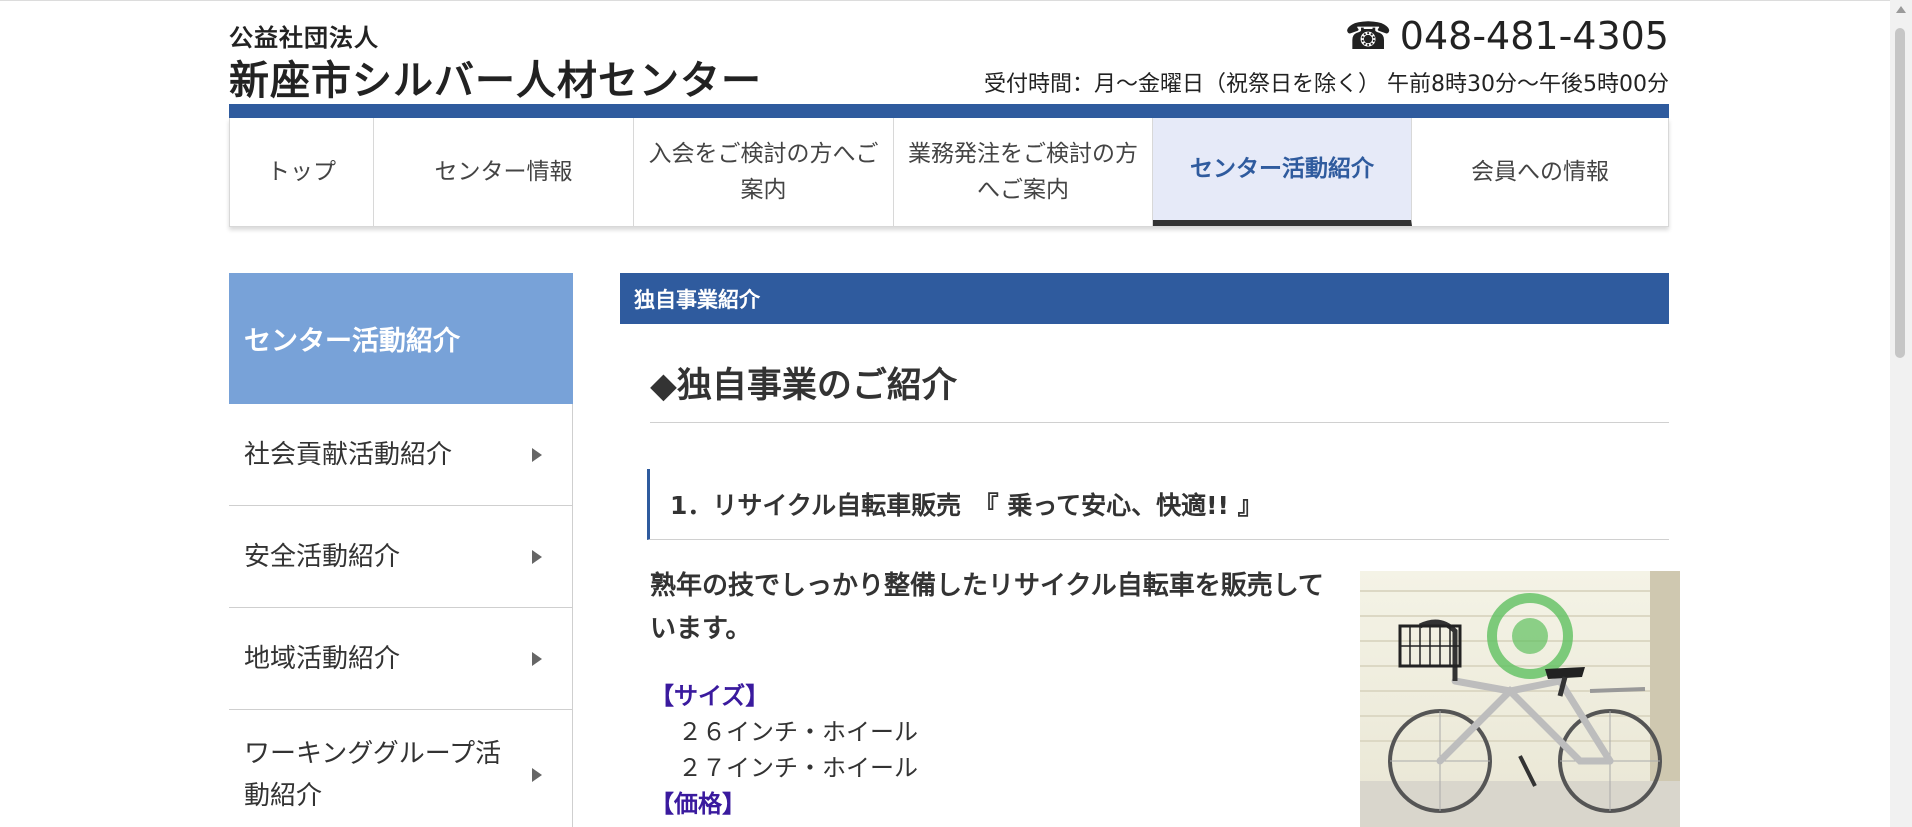 Image resolution: width=1912 pixels, height=827 pixels. What do you see at coordinates (1326, 84) in the screenshot?
I see `business-hours: 受付時間：月～金曜日（祝祭日を除く） 午前8時30分～午後5時00分` at bounding box center [1326, 84].